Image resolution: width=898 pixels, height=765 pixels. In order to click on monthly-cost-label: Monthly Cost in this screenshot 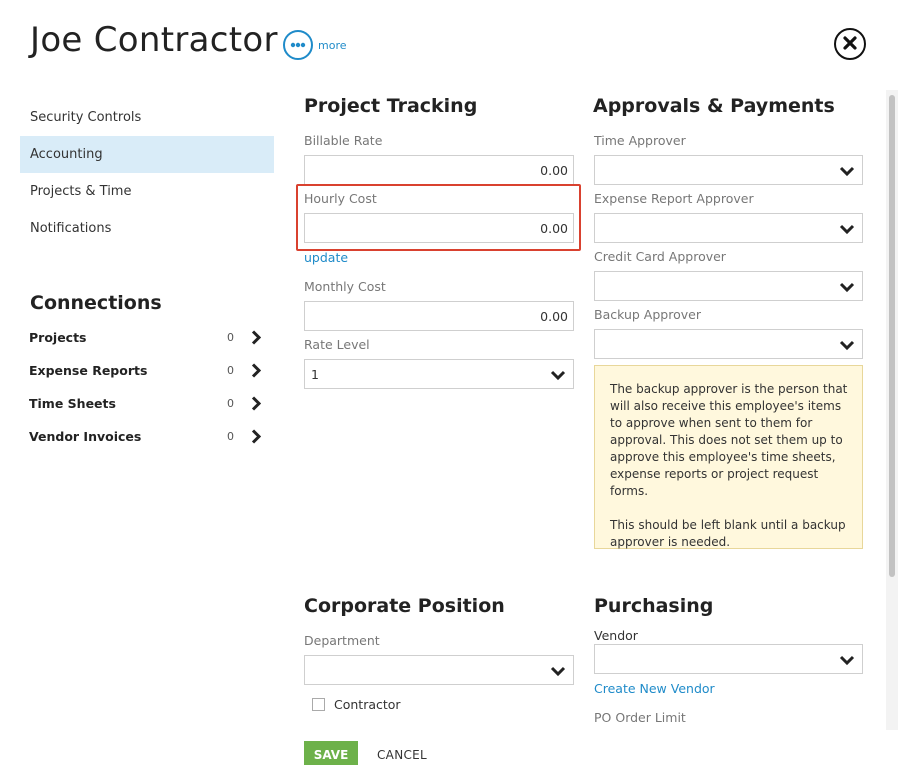, I will do `click(345, 286)`.